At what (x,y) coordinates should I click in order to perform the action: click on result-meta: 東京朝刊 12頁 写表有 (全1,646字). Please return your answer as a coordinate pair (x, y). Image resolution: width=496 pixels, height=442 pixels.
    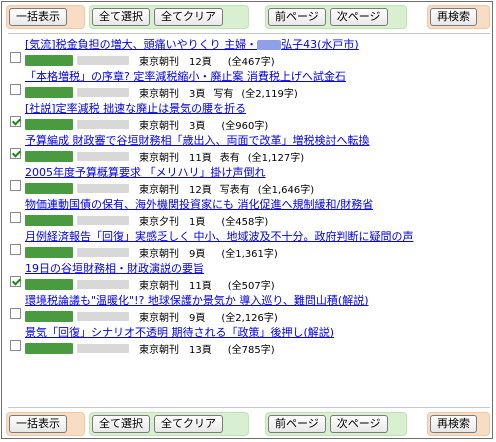
    Looking at the image, I should click on (170, 188).